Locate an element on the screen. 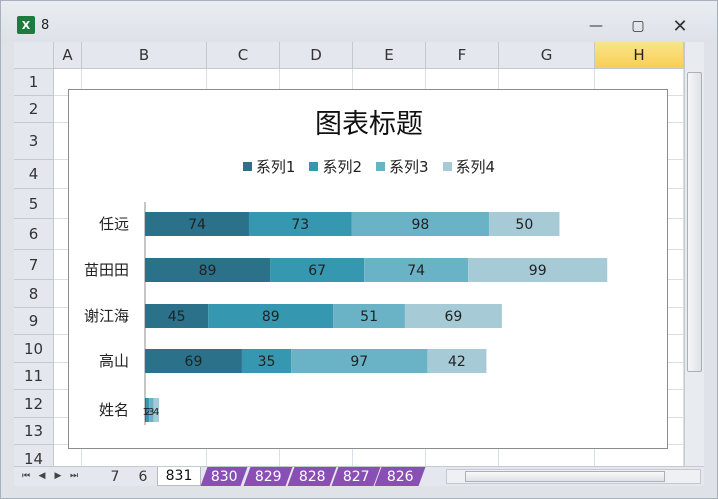  sheet-tab-label: 6 is located at coordinates (143, 476).